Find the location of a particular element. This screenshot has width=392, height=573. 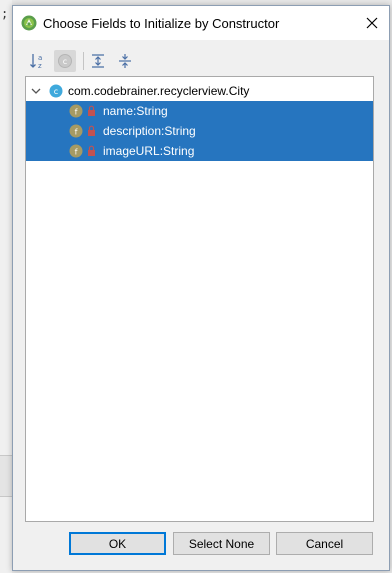

class-name-label: com.codebrainer.recyclerview.City is located at coordinates (159, 91).